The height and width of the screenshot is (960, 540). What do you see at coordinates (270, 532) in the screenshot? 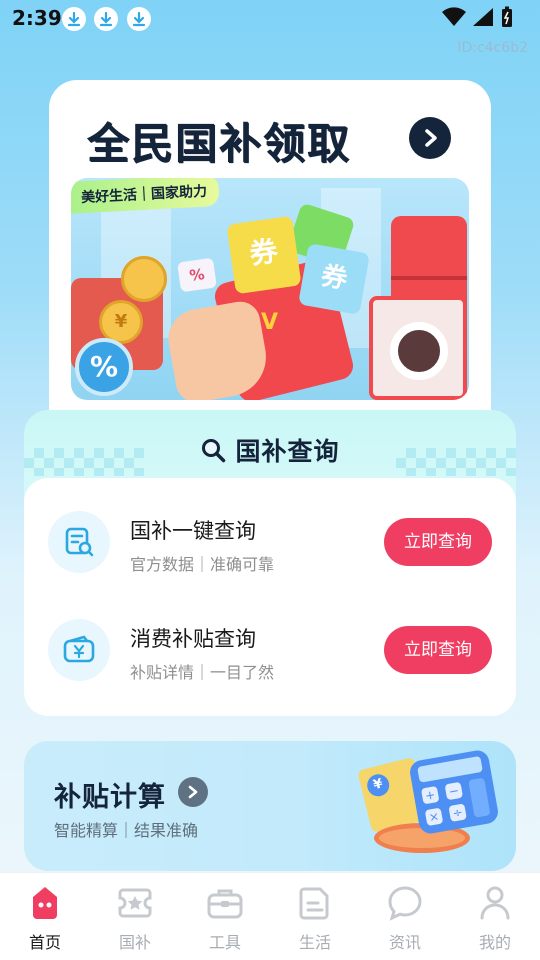
I see `list-item: 国补一键查询 官方数据｜准确可靠 立即查询` at bounding box center [270, 532].